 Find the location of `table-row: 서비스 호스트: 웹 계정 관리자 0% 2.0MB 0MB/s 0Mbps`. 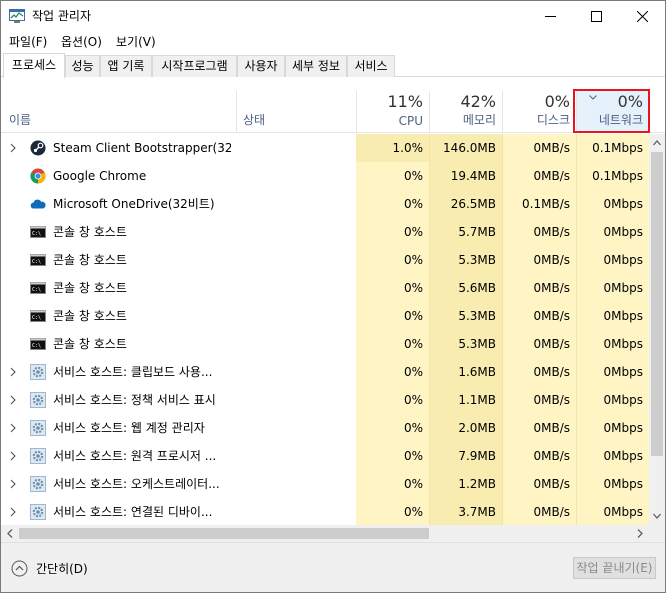

table-row: 서비스 호스트: 웹 계정 관리자 0% 2.0MB 0MB/s 0Mbps is located at coordinates (325, 428).